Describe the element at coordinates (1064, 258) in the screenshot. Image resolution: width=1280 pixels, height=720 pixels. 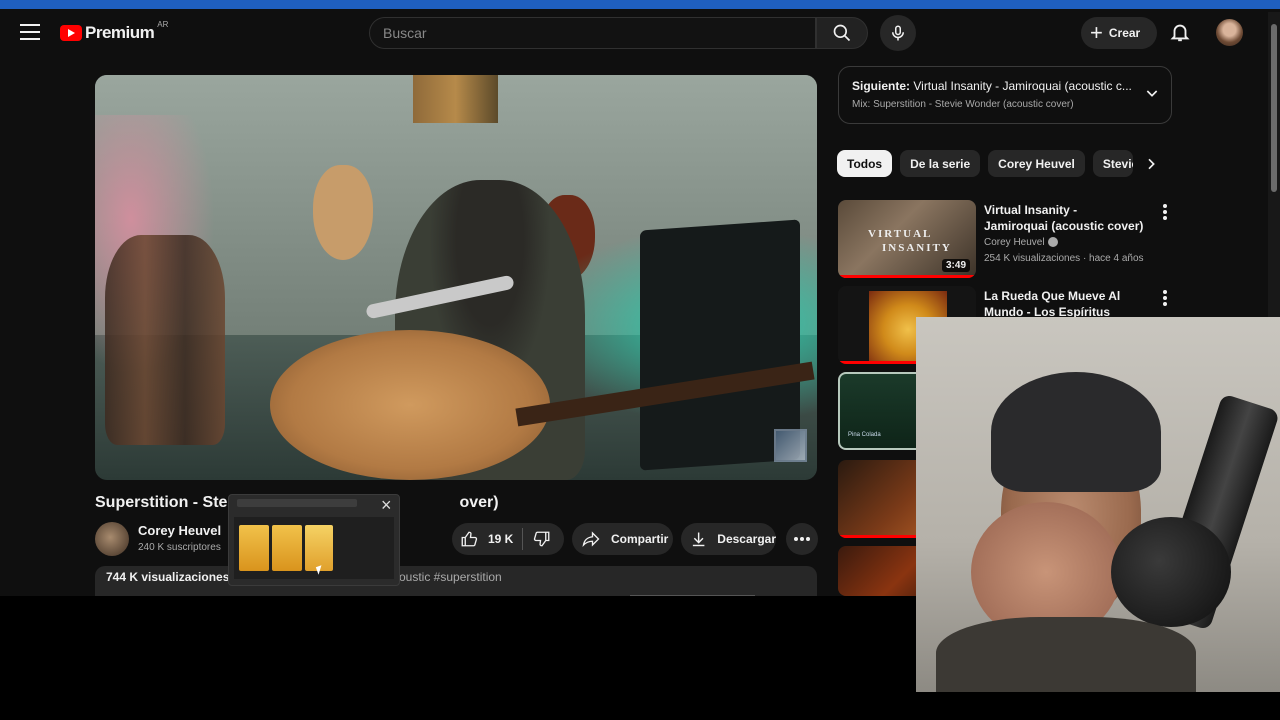
I see `recommendation-meta: 254 K visualizaciones · hace 4 años` at that location.